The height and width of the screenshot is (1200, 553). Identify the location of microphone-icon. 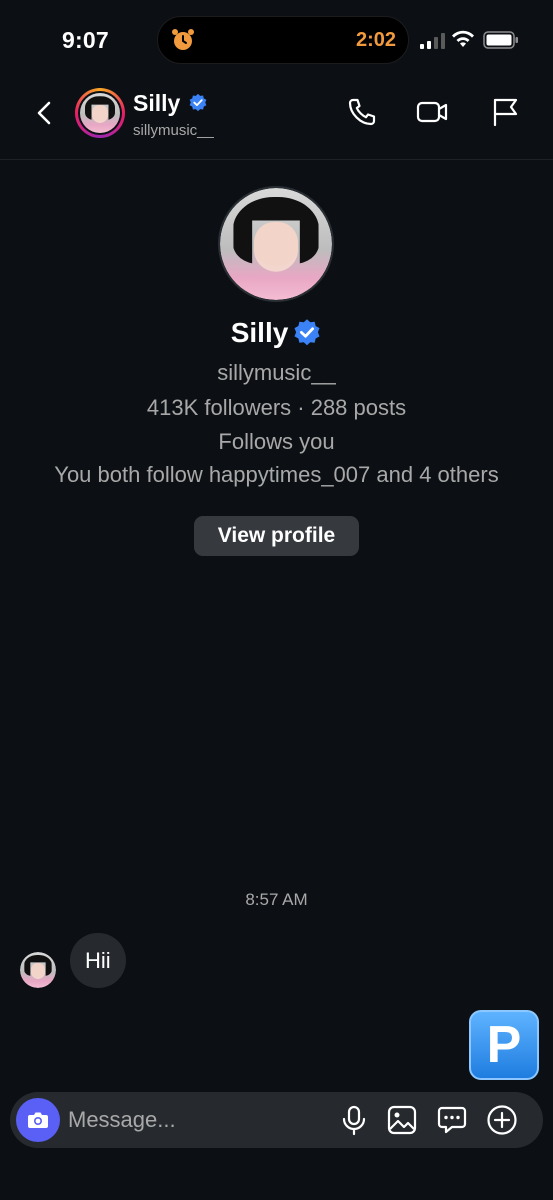
(354, 1120).